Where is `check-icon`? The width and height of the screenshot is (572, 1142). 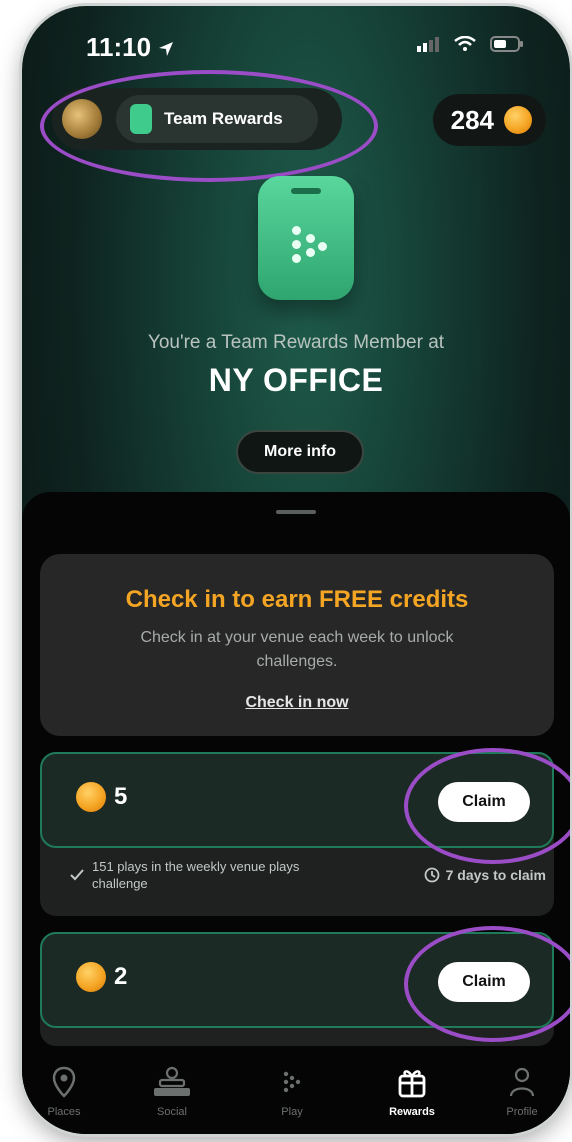
check-icon is located at coordinates (77, 875).